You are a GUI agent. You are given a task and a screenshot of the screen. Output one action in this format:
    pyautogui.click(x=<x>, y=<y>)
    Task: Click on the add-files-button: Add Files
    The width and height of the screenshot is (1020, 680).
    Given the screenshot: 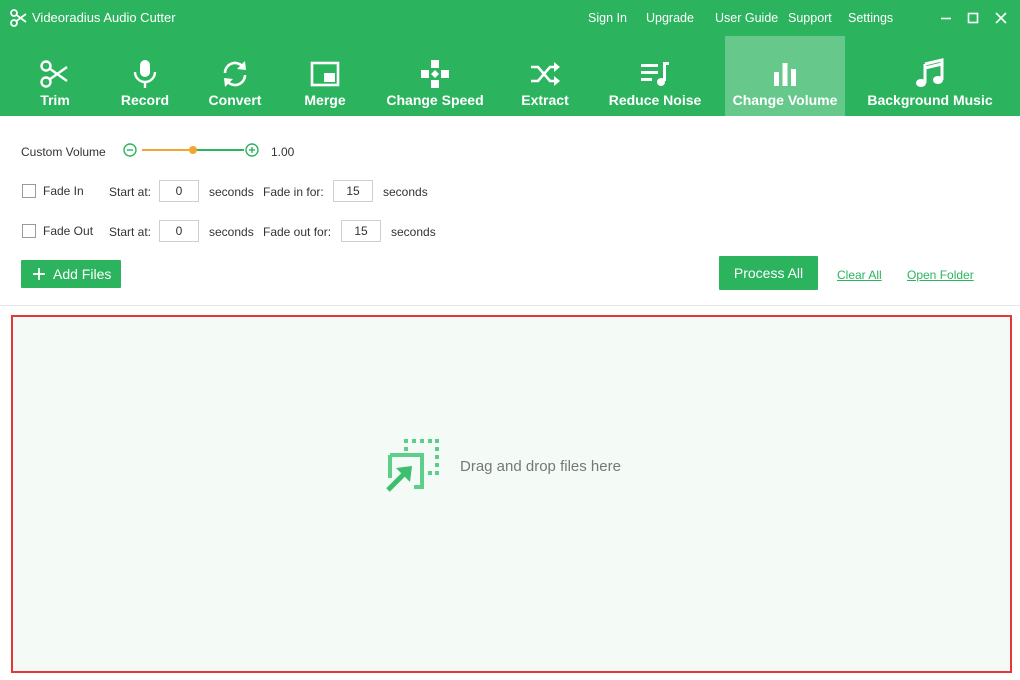 What is the action you would take?
    pyautogui.click(x=71, y=274)
    